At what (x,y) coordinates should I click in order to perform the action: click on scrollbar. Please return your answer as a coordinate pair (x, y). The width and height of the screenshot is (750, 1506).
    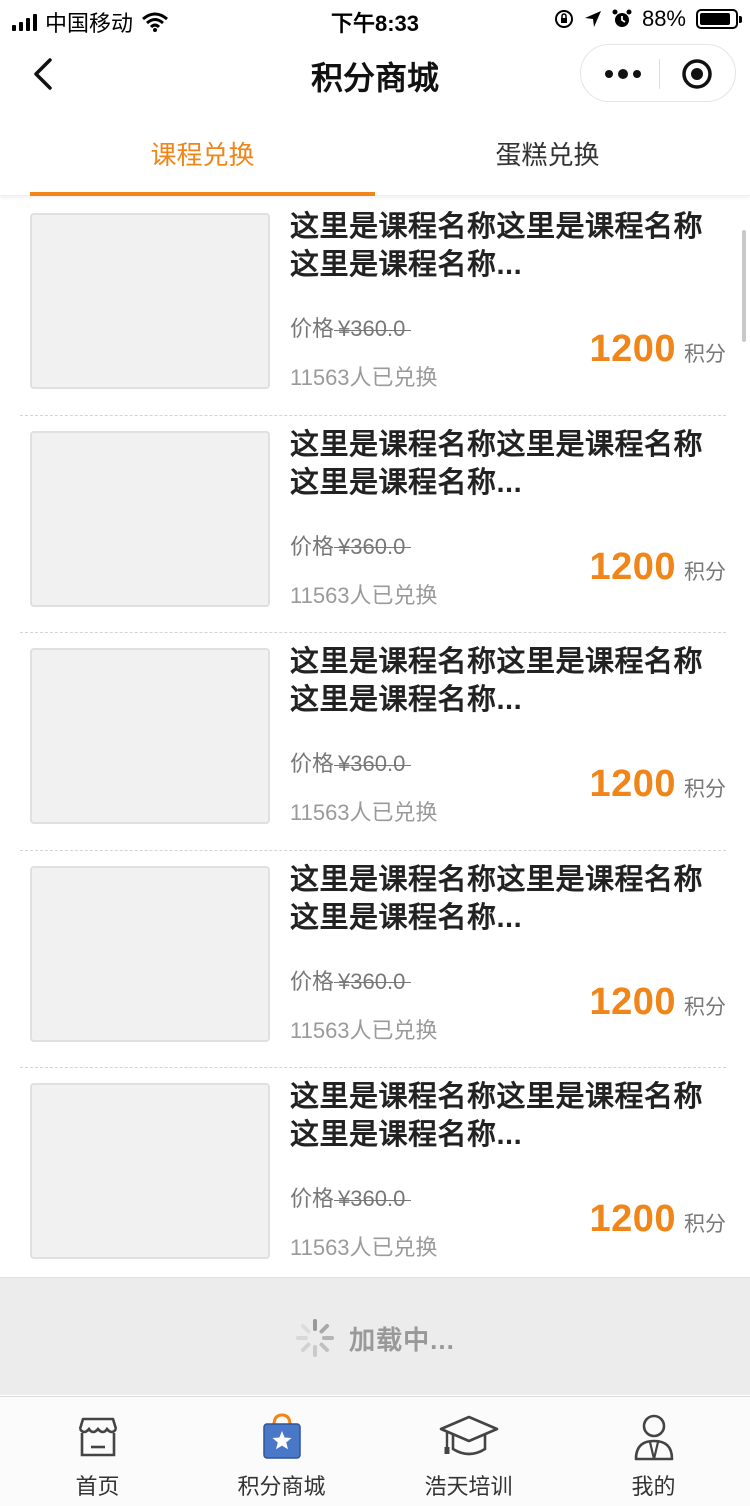
    Looking at the image, I should click on (744, 286).